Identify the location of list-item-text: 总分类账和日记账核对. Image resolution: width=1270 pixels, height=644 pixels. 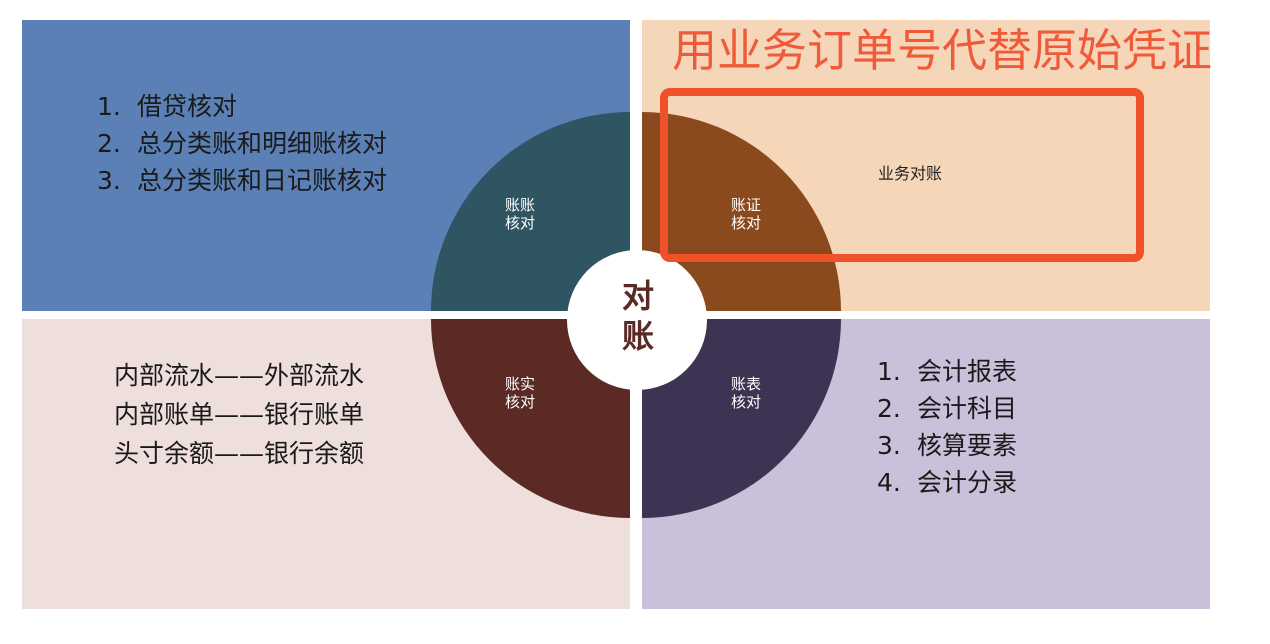
(262, 180).